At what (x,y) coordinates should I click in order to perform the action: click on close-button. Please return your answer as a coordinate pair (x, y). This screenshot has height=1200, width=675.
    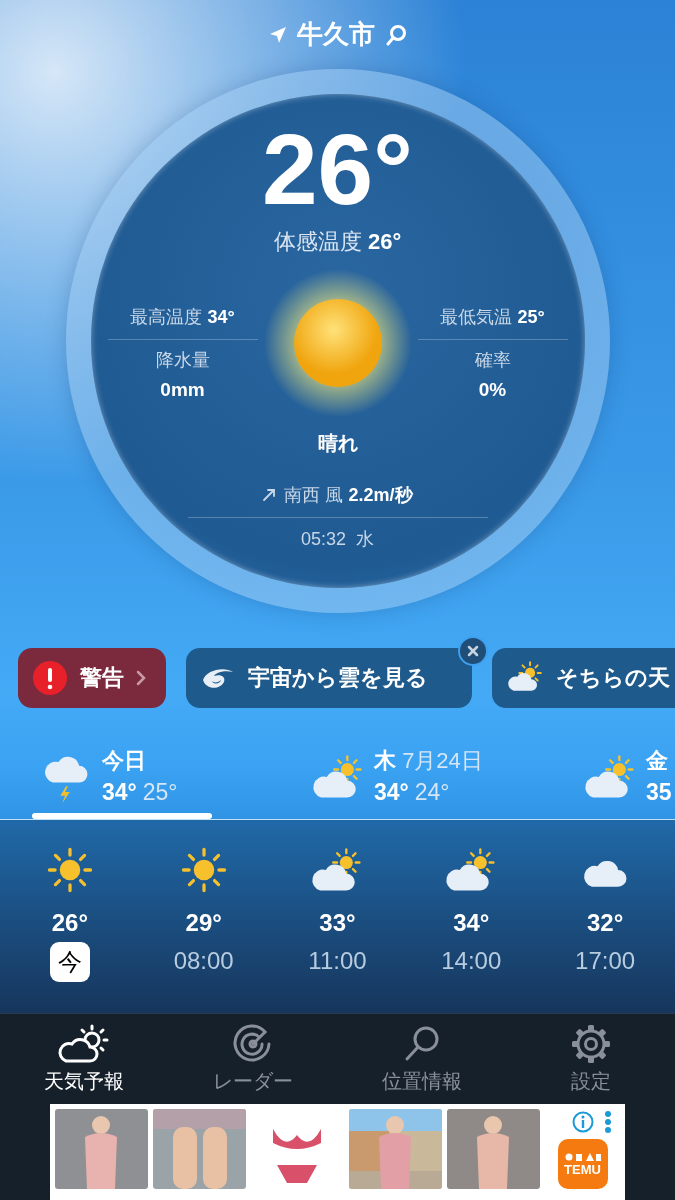
    Looking at the image, I should click on (473, 651).